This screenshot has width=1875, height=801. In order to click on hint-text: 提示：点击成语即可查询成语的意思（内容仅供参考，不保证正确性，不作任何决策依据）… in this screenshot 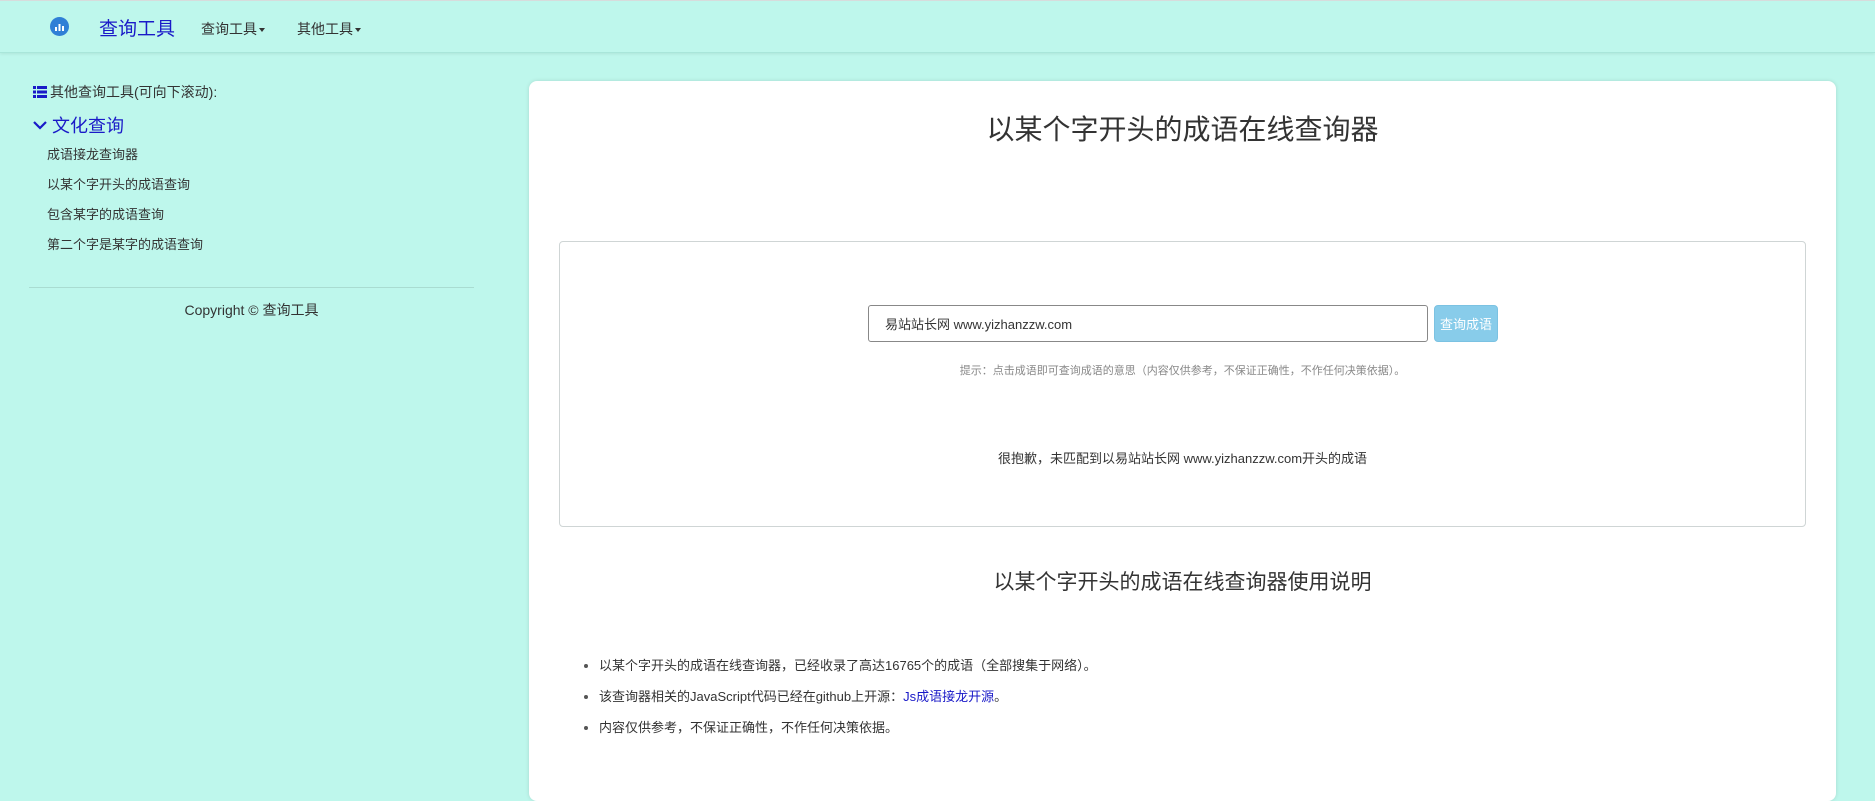, I will do `click(1182, 371)`.